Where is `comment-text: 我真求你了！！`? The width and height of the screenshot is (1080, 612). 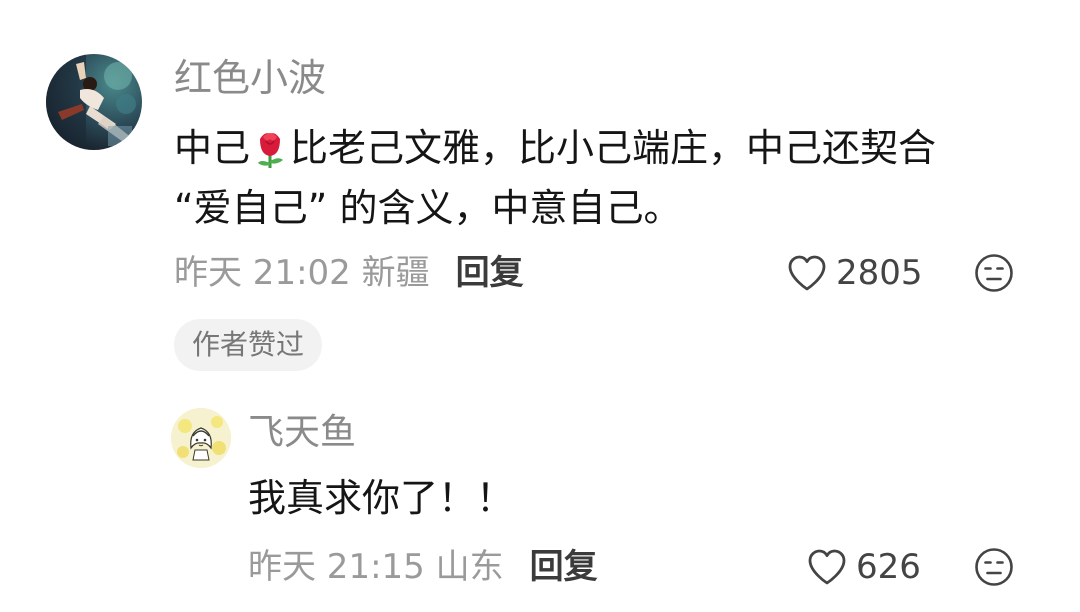
comment-text: 我真求你了！！ is located at coordinates (381, 498).